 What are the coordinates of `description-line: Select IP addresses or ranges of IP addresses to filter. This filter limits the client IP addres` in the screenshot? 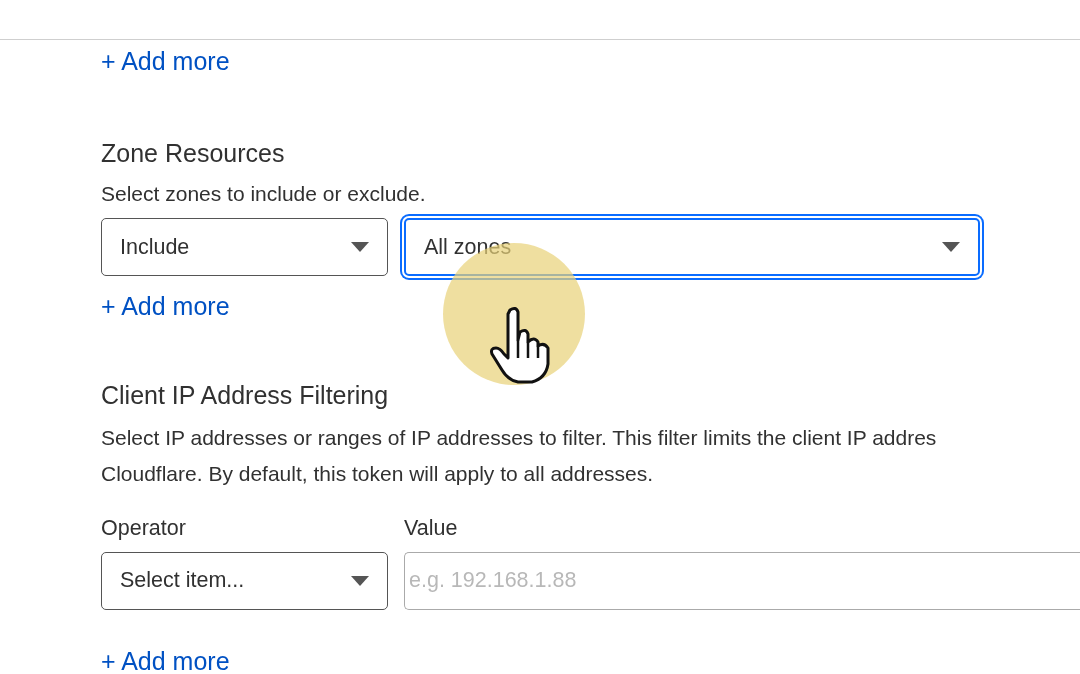 It's located at (519, 438).